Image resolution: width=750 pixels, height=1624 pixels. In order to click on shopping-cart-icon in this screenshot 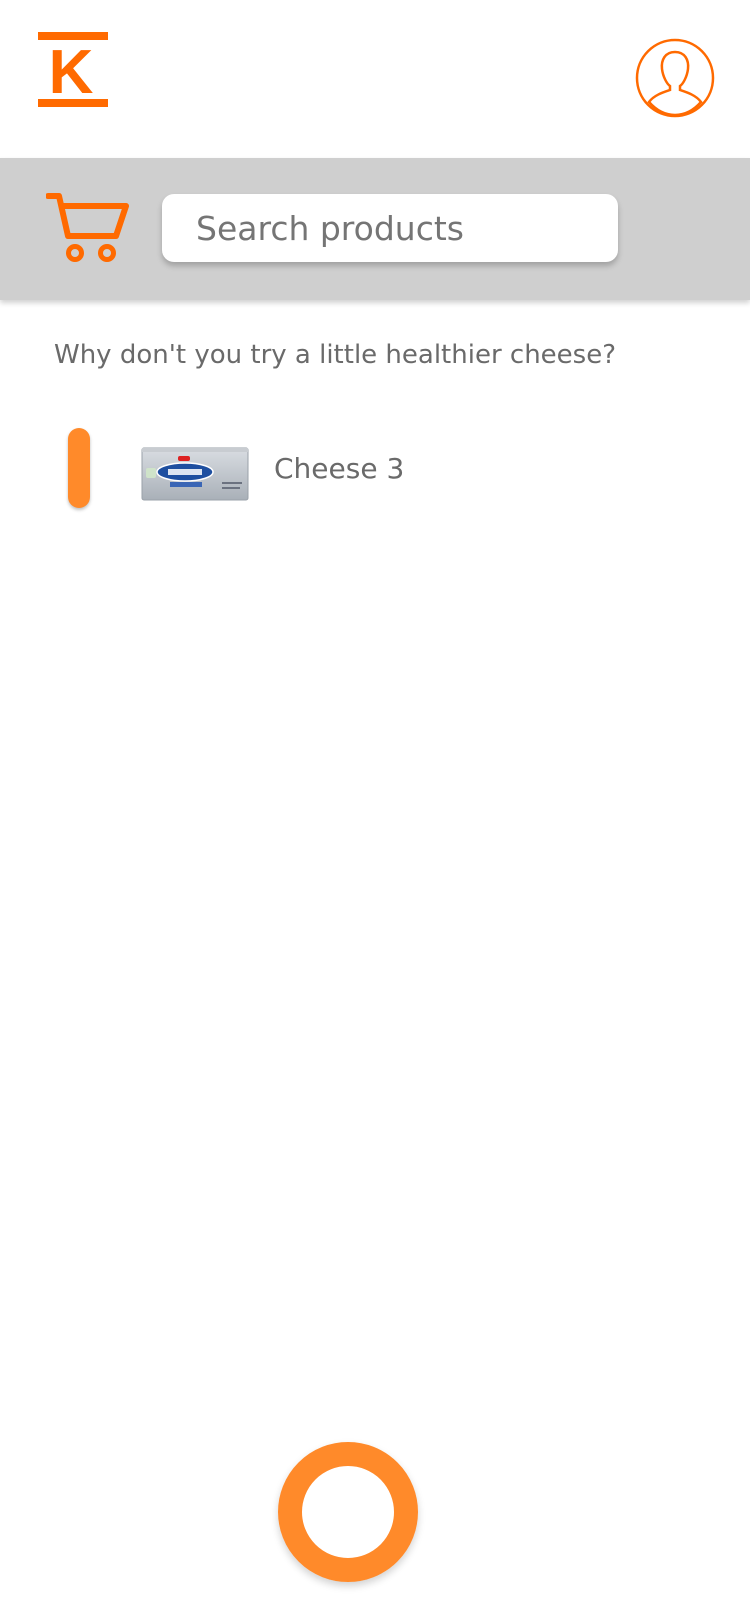, I will do `click(88, 228)`.